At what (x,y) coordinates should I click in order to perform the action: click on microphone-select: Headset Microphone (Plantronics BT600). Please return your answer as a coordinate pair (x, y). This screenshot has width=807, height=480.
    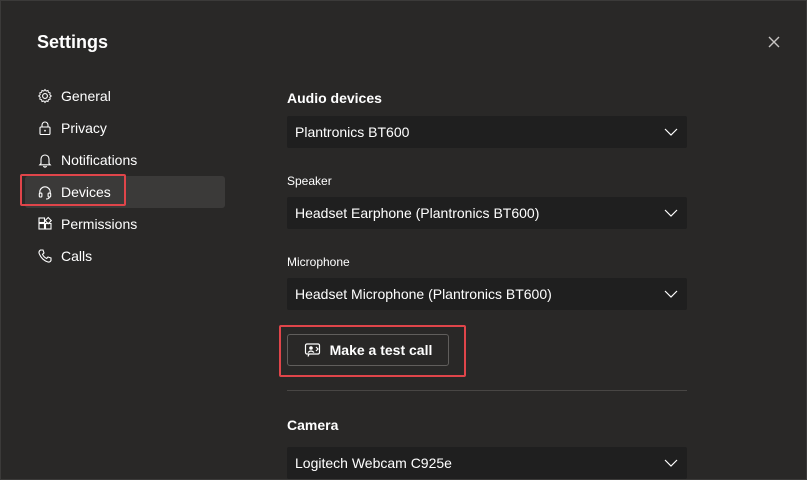
    Looking at the image, I should click on (487, 294).